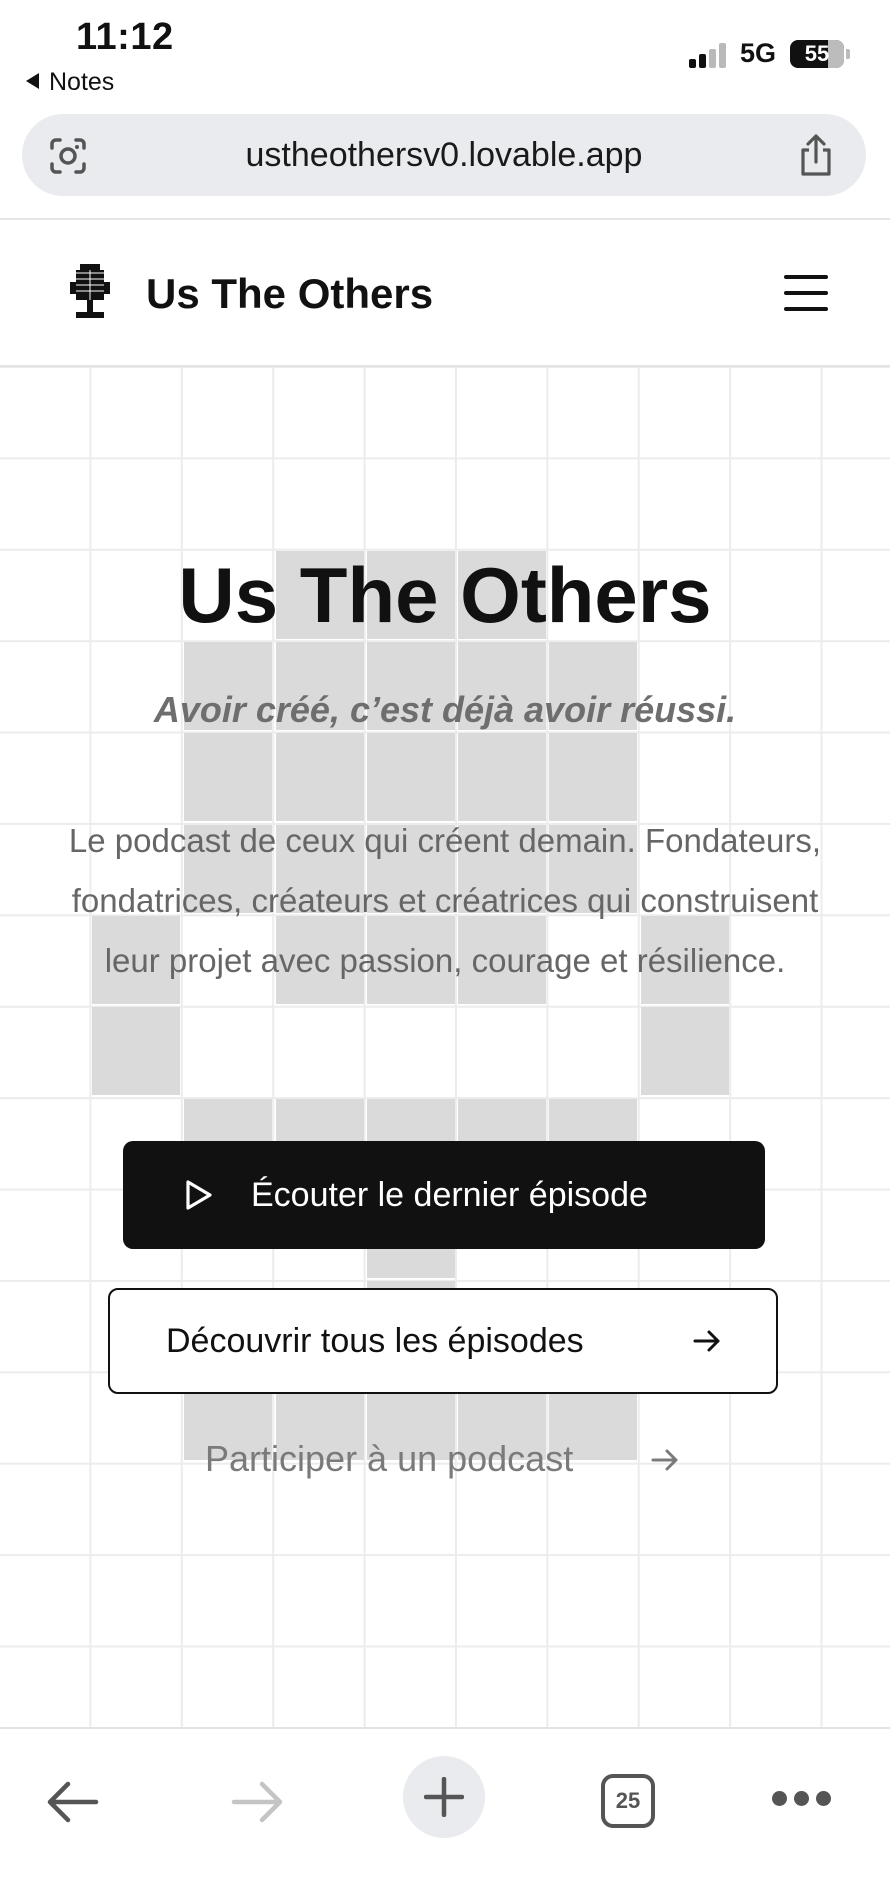 Image resolution: width=890 pixels, height=1884 pixels. I want to click on site-header: Us The Others, so click(445, 293).